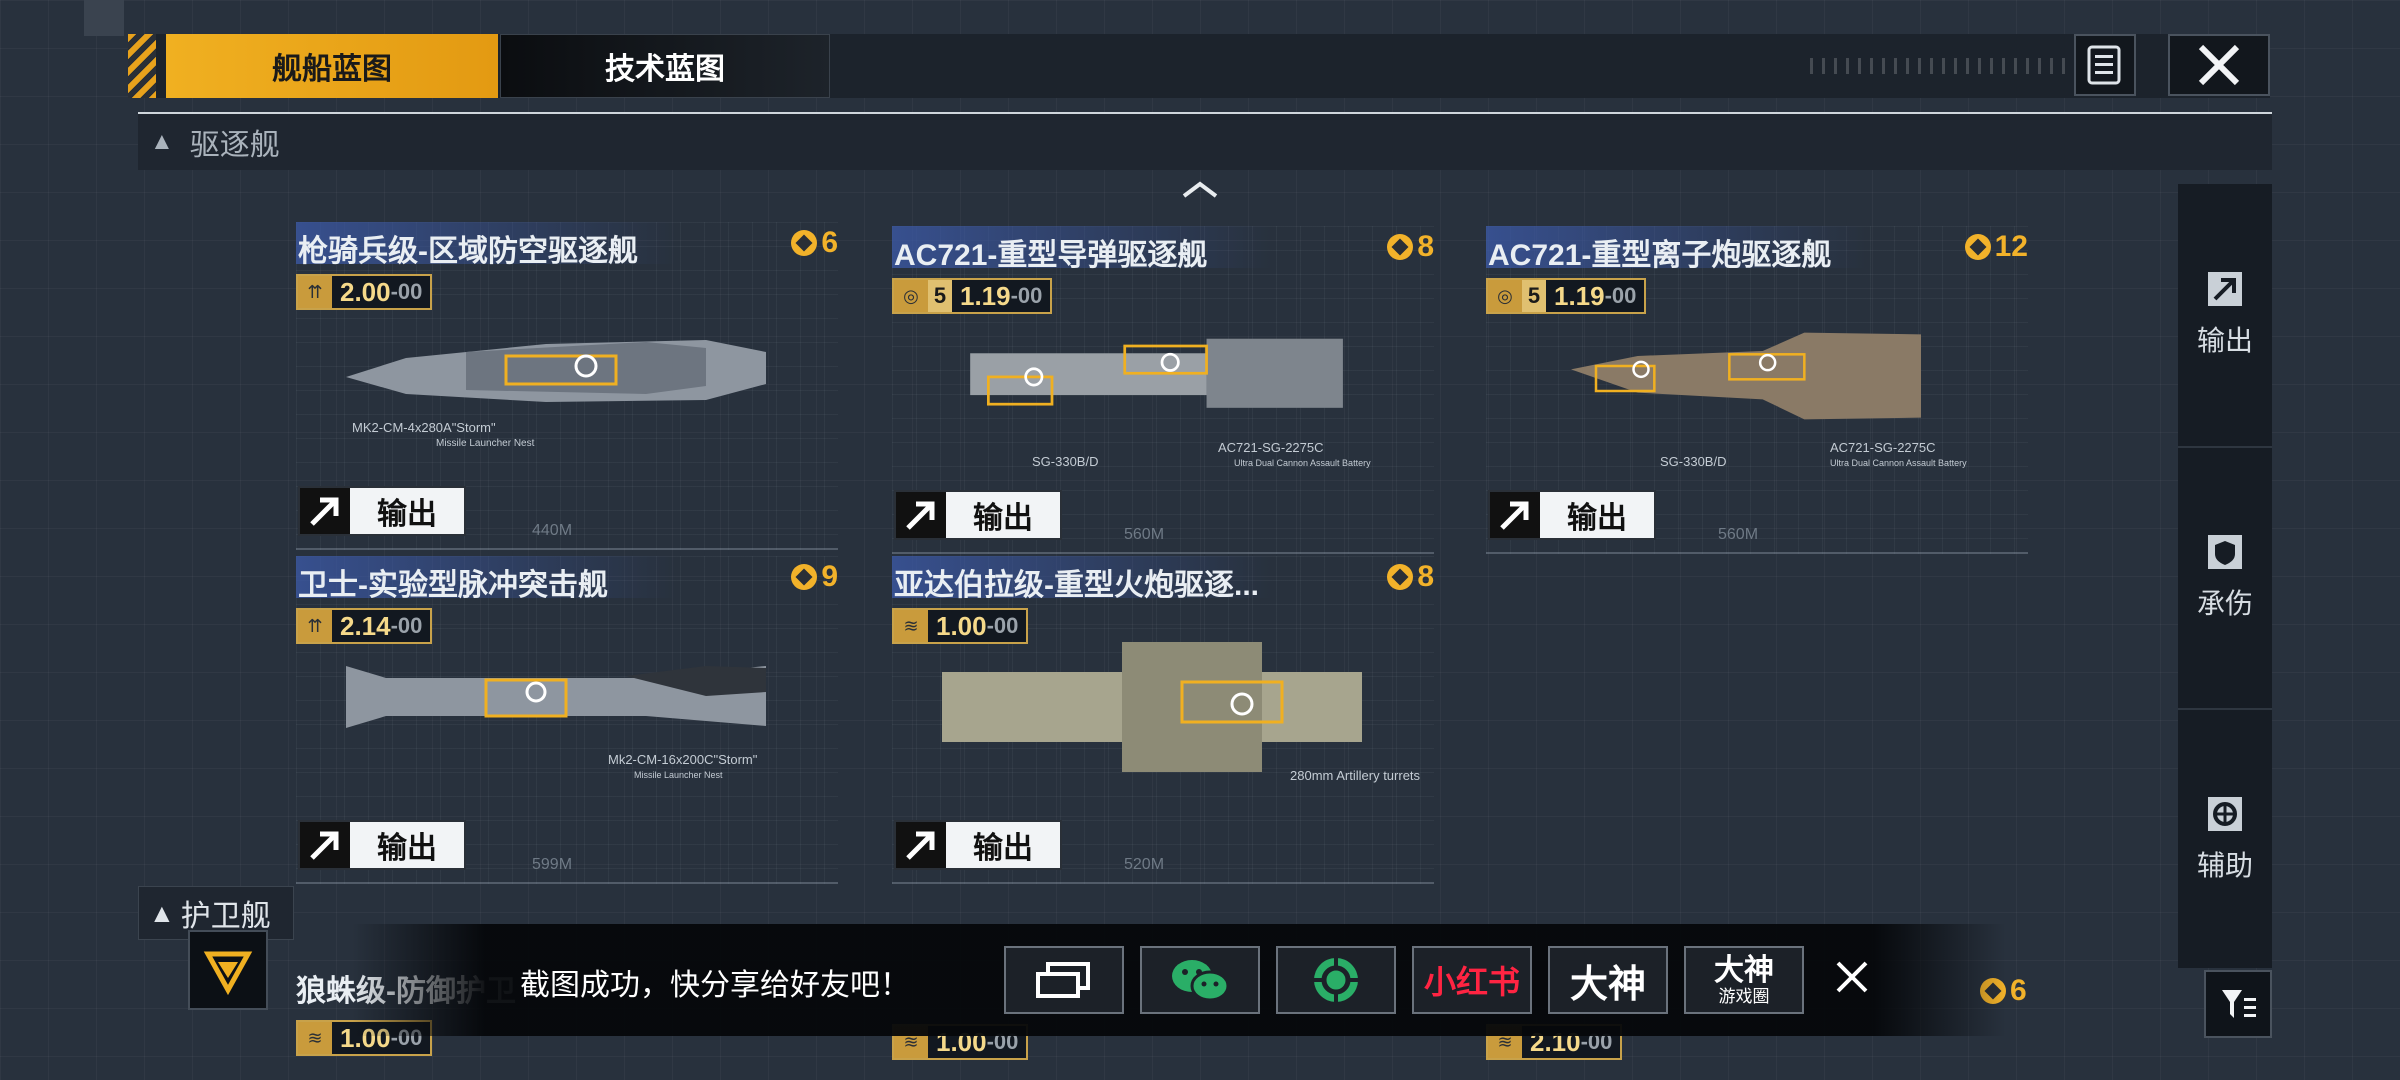 The width and height of the screenshot is (2400, 1080). I want to click on share-dashen-button: 大神, so click(1608, 980).